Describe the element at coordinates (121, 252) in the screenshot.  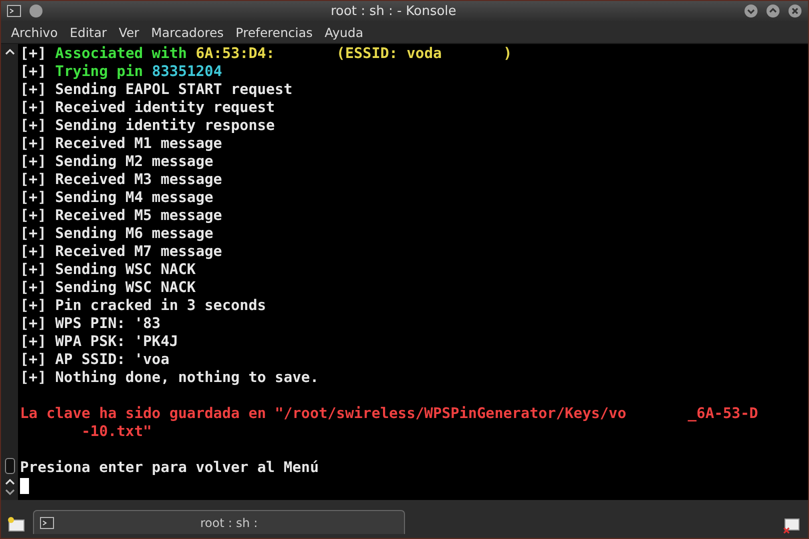
I see `terminal-text: [+] Received M7 message` at that location.